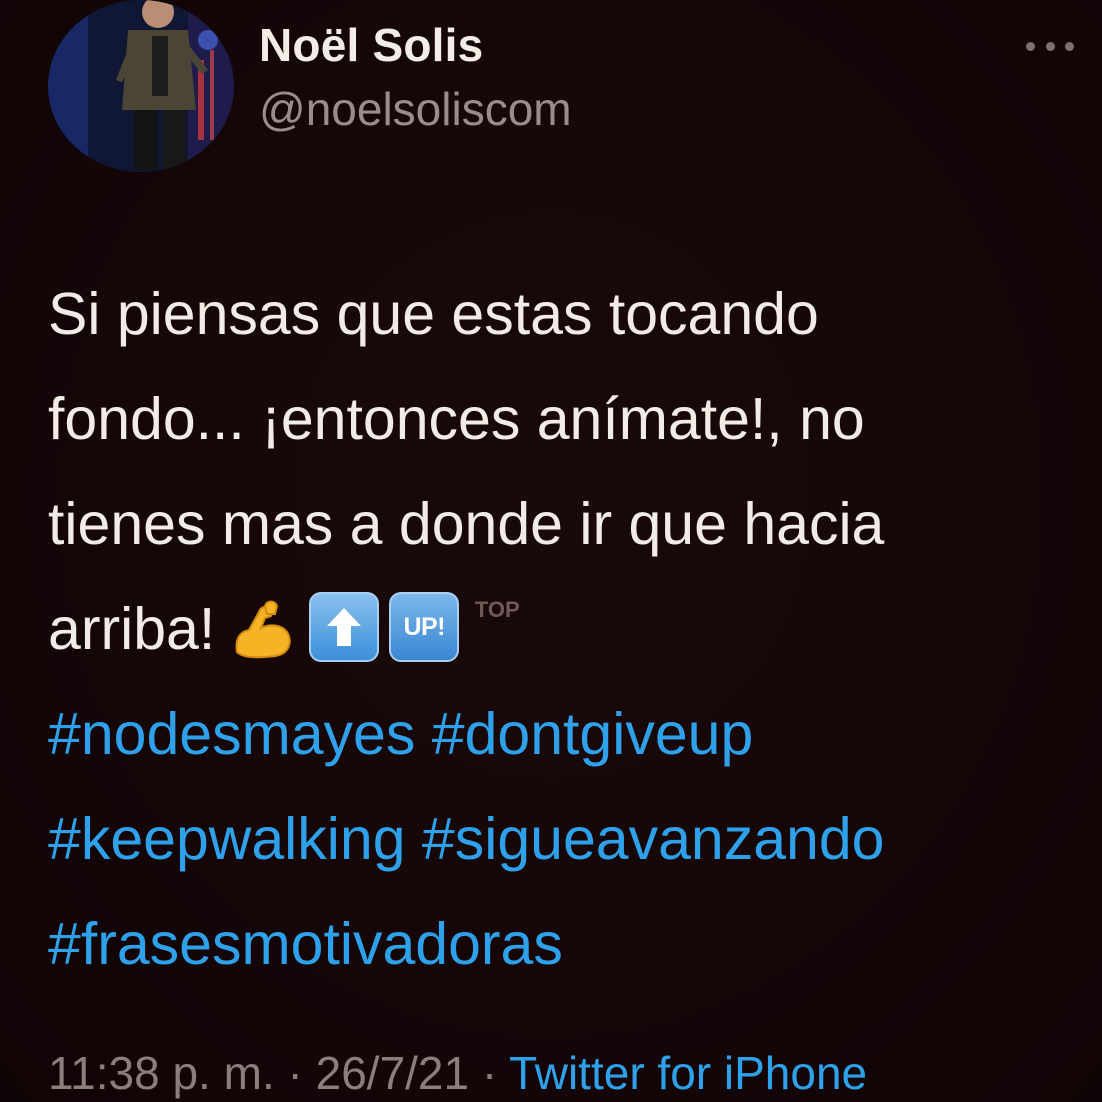 Image resolution: width=1102 pixels, height=1102 pixels. I want to click on tweet-text-line: tienes mas a donde ir que hacia, so click(466, 524).